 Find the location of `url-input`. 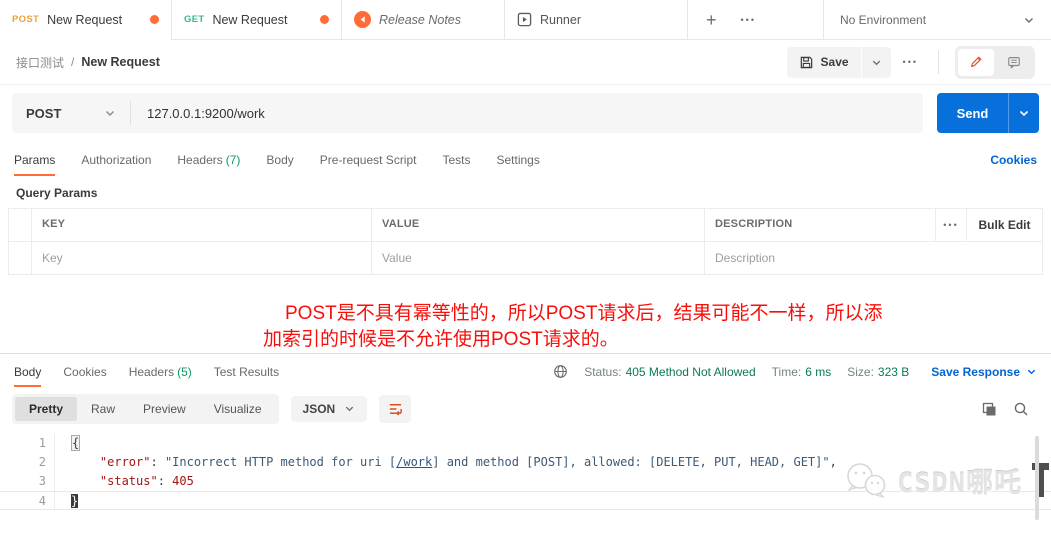

url-input is located at coordinates (527, 113).